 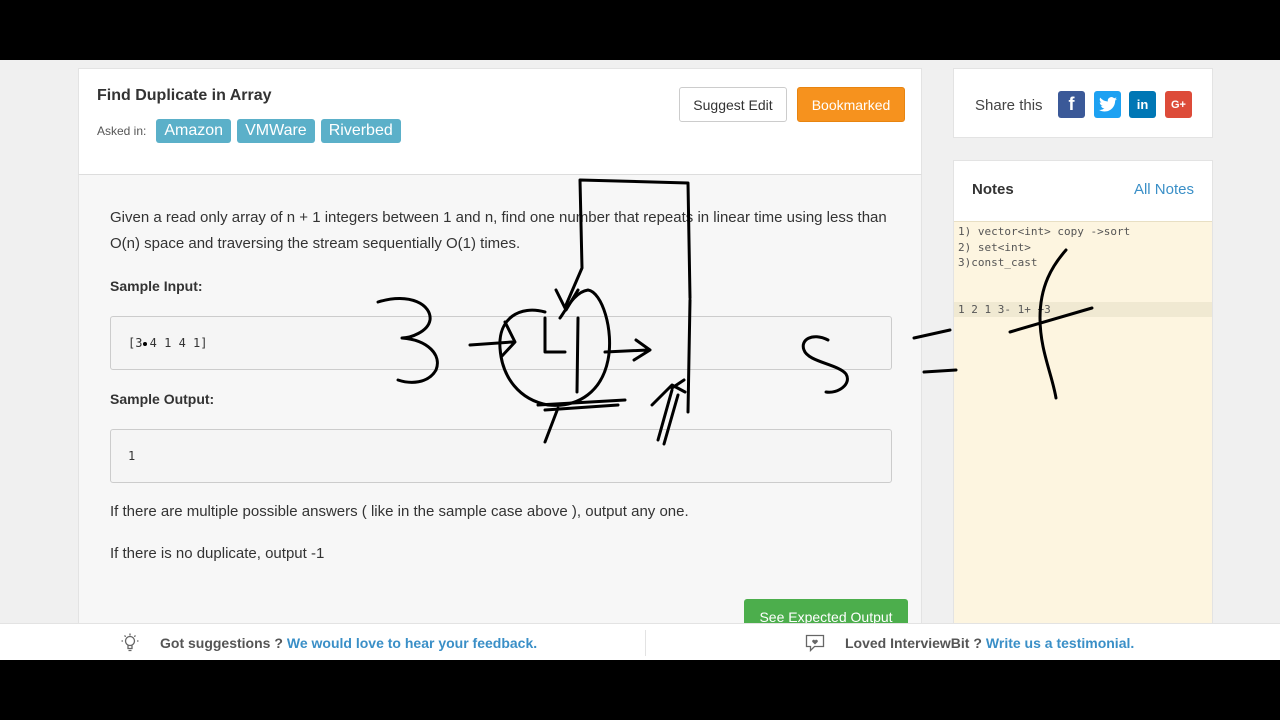 I want to click on testimonial-text: Loved InterviewBit ?, so click(x=913, y=642).